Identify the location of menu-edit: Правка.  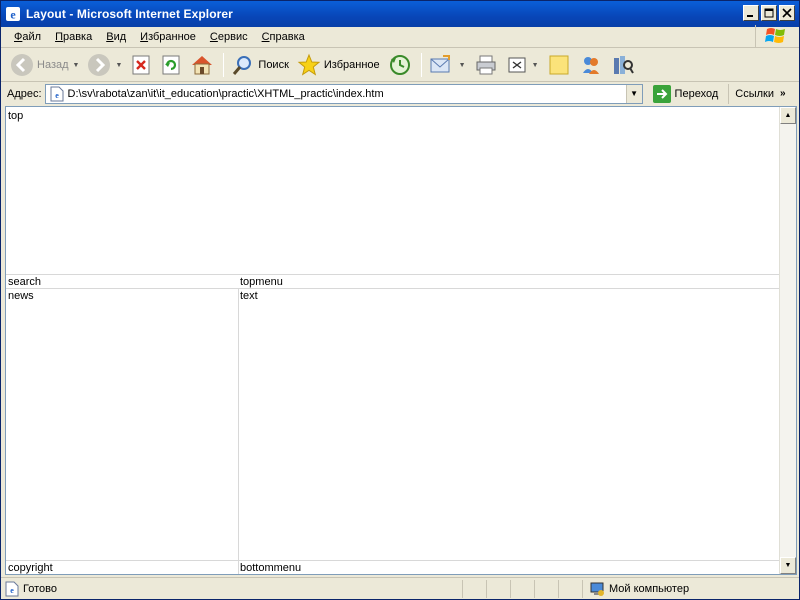
(73, 37).